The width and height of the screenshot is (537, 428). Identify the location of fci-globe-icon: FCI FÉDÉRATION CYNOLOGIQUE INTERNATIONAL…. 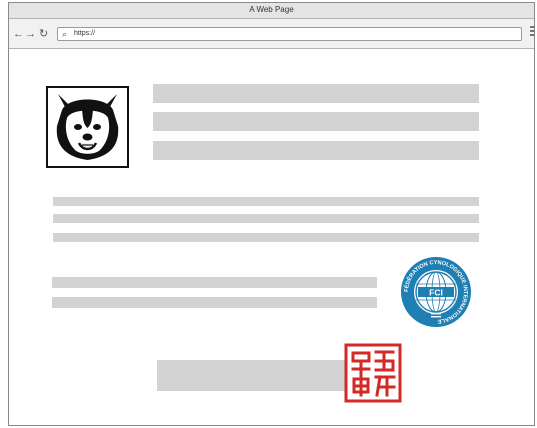
(436, 292).